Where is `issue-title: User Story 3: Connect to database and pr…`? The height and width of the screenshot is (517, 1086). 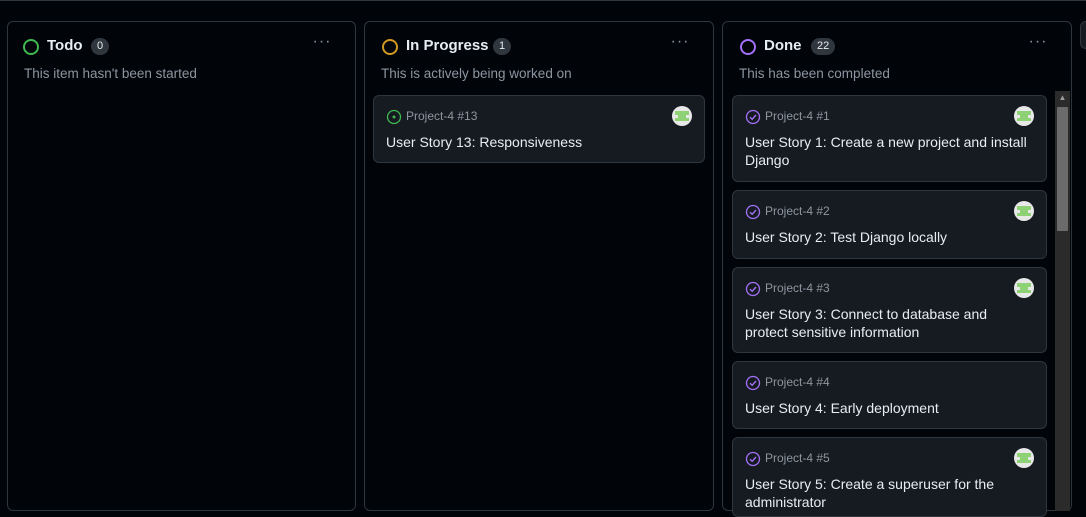
issue-title: User Story 3: Connect to database and pr… is located at coordinates (888, 323).